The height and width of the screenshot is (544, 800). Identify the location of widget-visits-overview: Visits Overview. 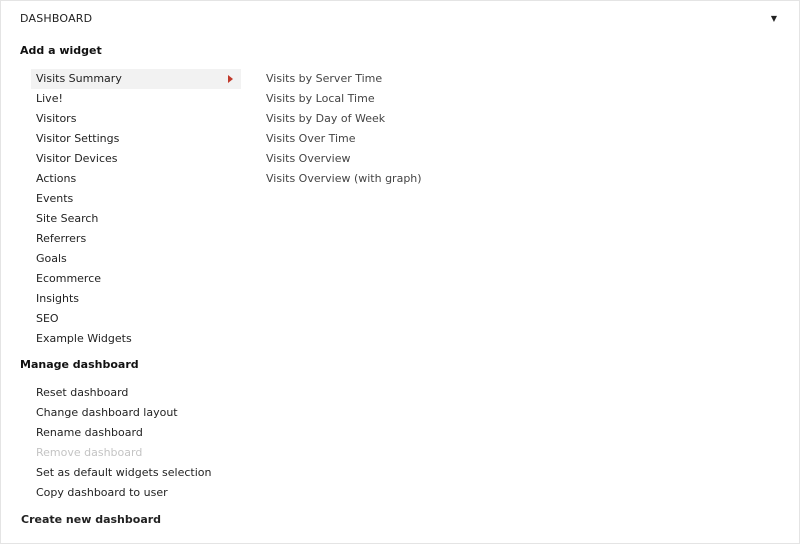
(341, 159).